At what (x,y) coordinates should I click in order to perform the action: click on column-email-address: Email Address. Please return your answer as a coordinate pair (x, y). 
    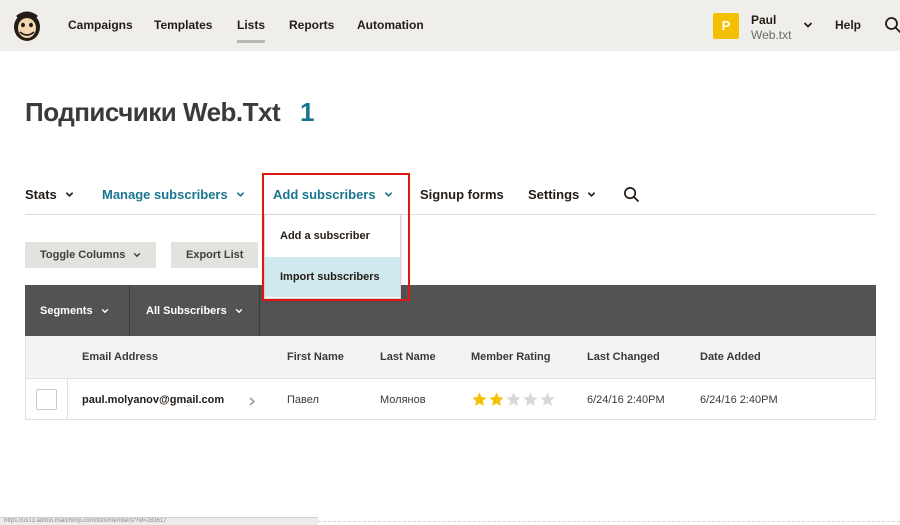
    Looking at the image, I should click on (120, 357).